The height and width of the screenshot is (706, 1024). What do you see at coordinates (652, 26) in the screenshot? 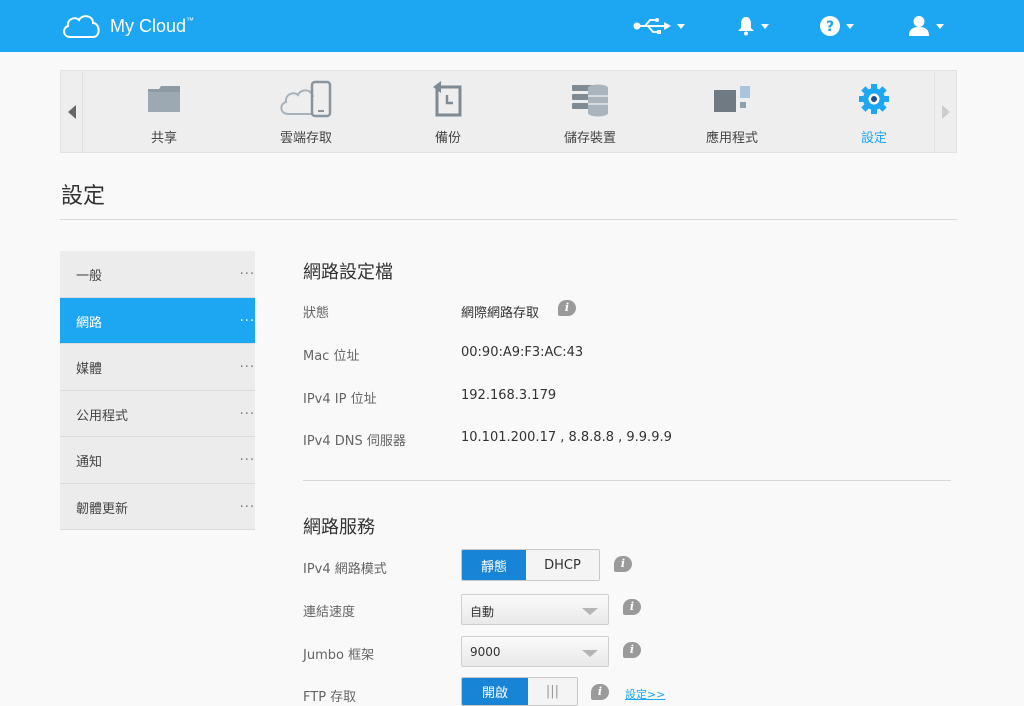
I see `usb-icon` at bounding box center [652, 26].